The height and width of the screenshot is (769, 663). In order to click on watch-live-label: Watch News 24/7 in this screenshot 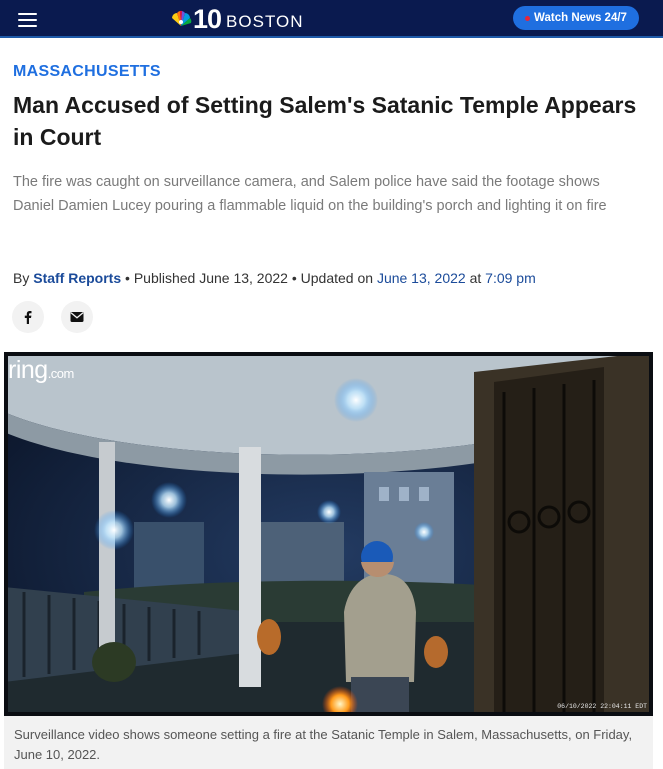, I will do `click(580, 18)`.